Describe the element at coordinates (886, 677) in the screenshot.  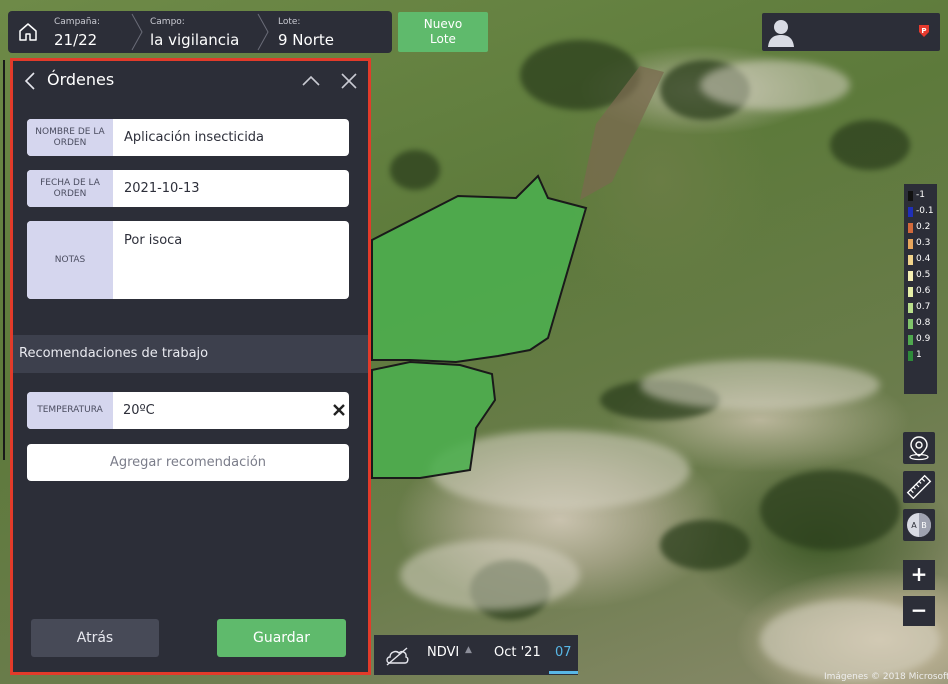
I see `map-attribution: Imágenes © 2018 Microsoft` at that location.